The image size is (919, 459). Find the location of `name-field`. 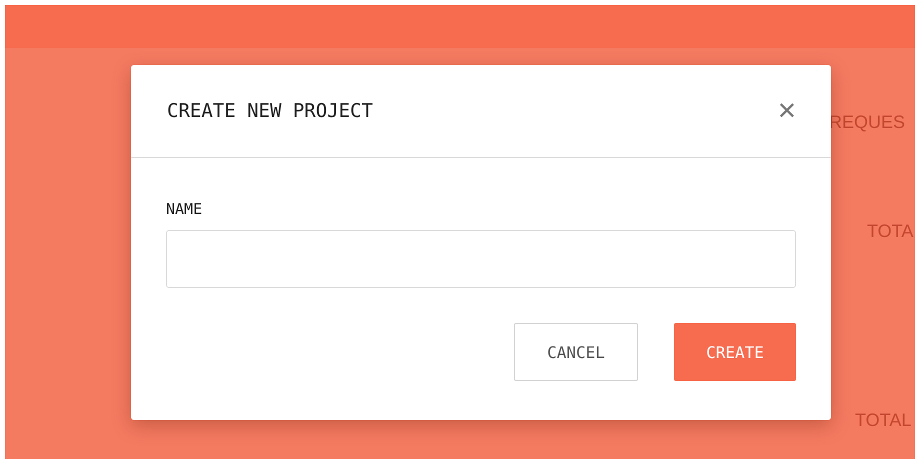

name-field is located at coordinates (481, 259).